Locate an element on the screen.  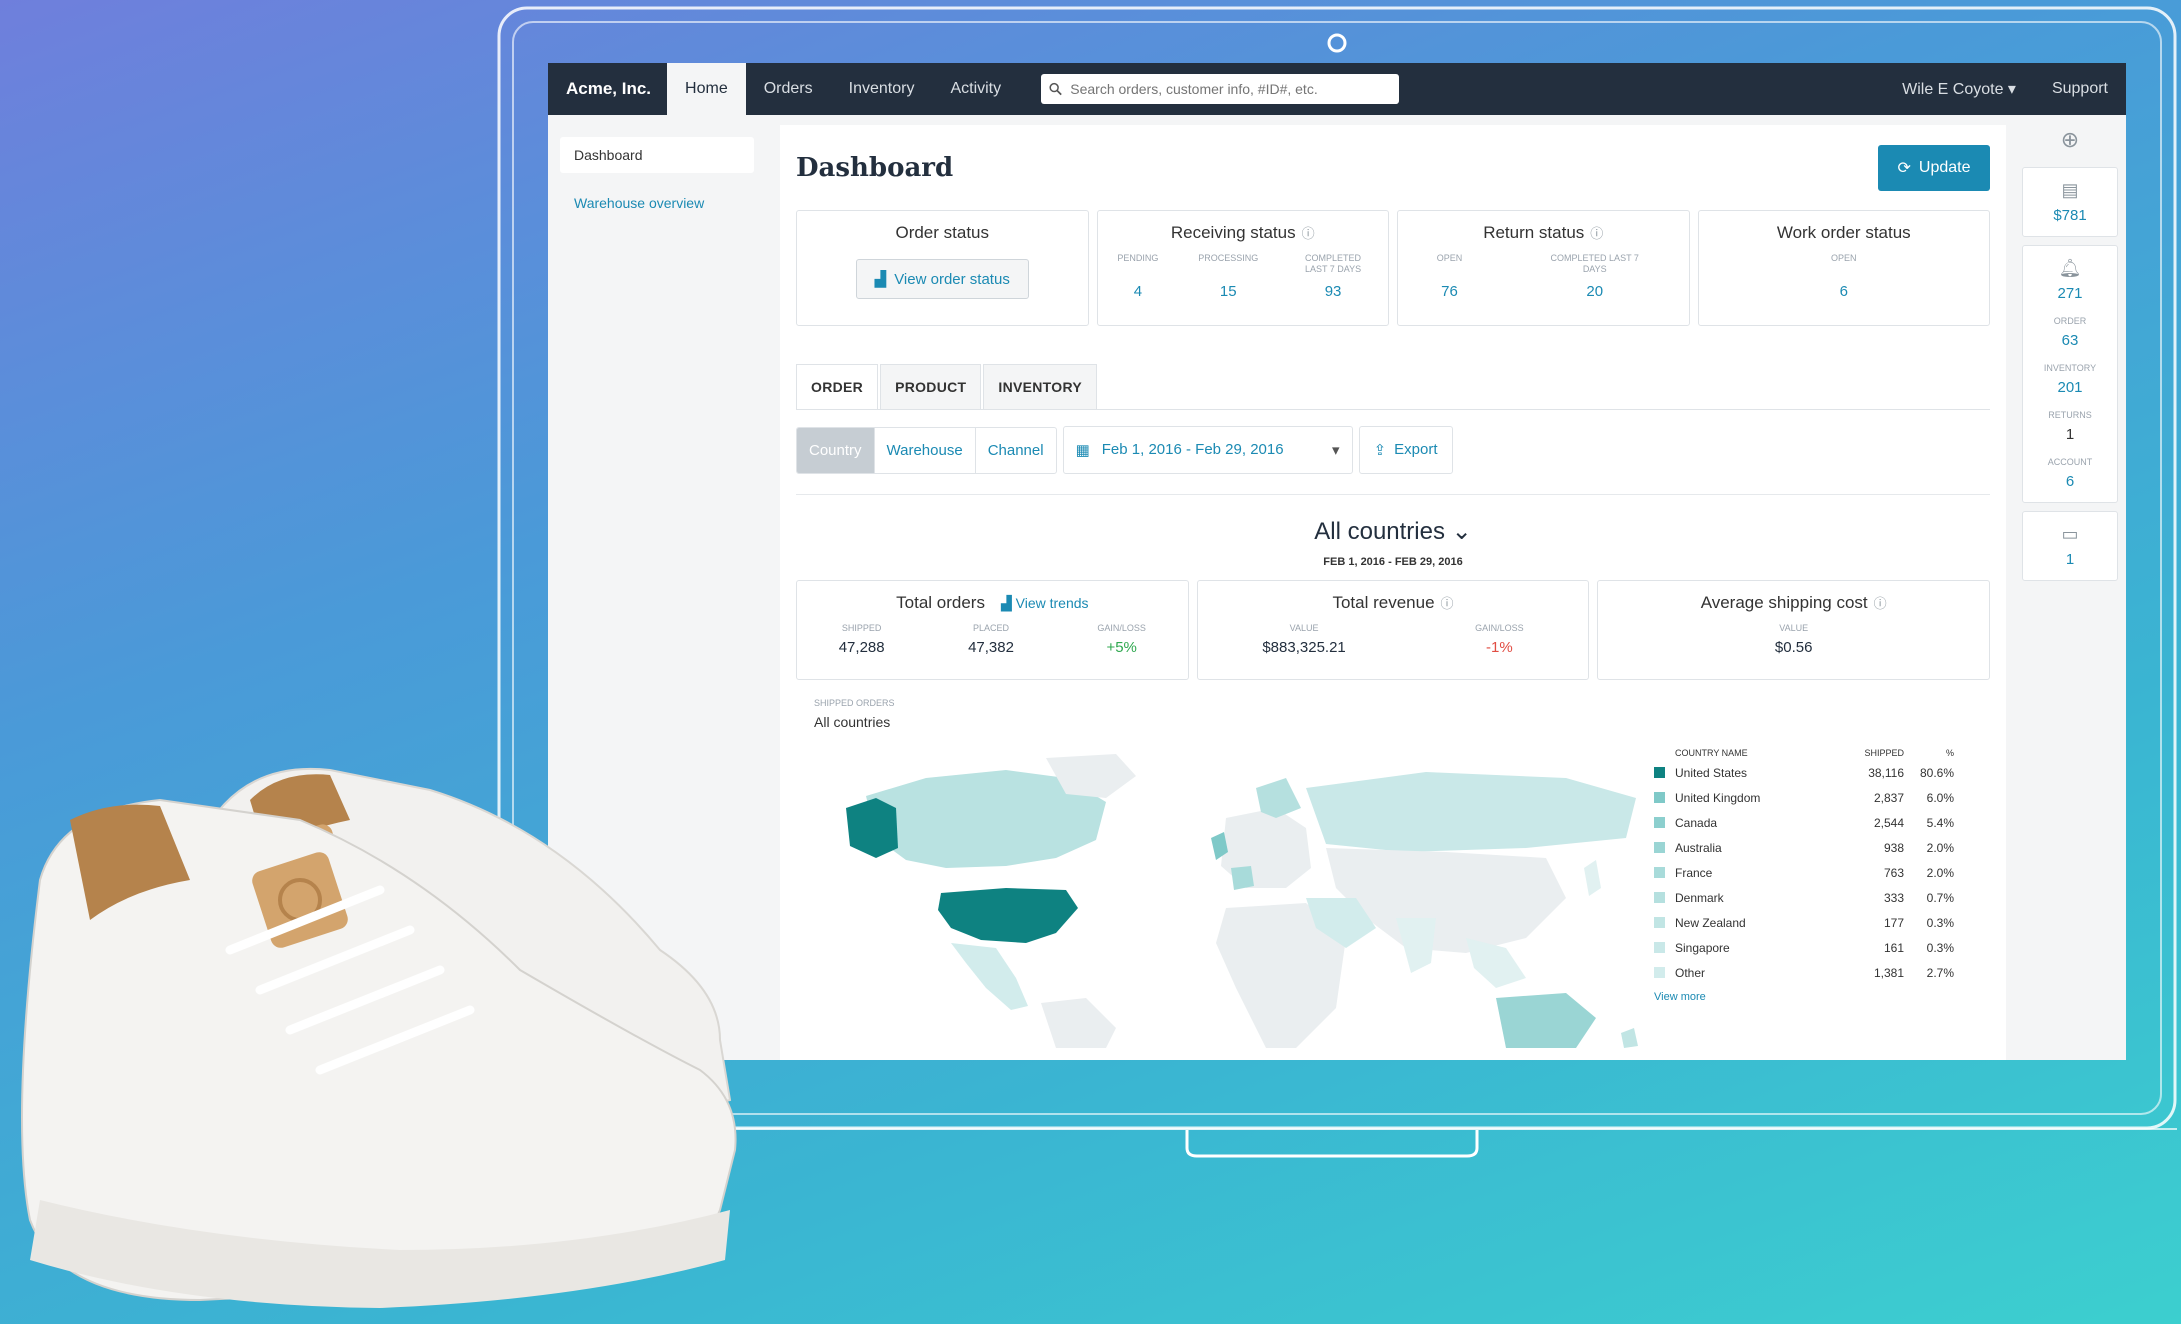
region-russia is located at coordinates (1471, 812).